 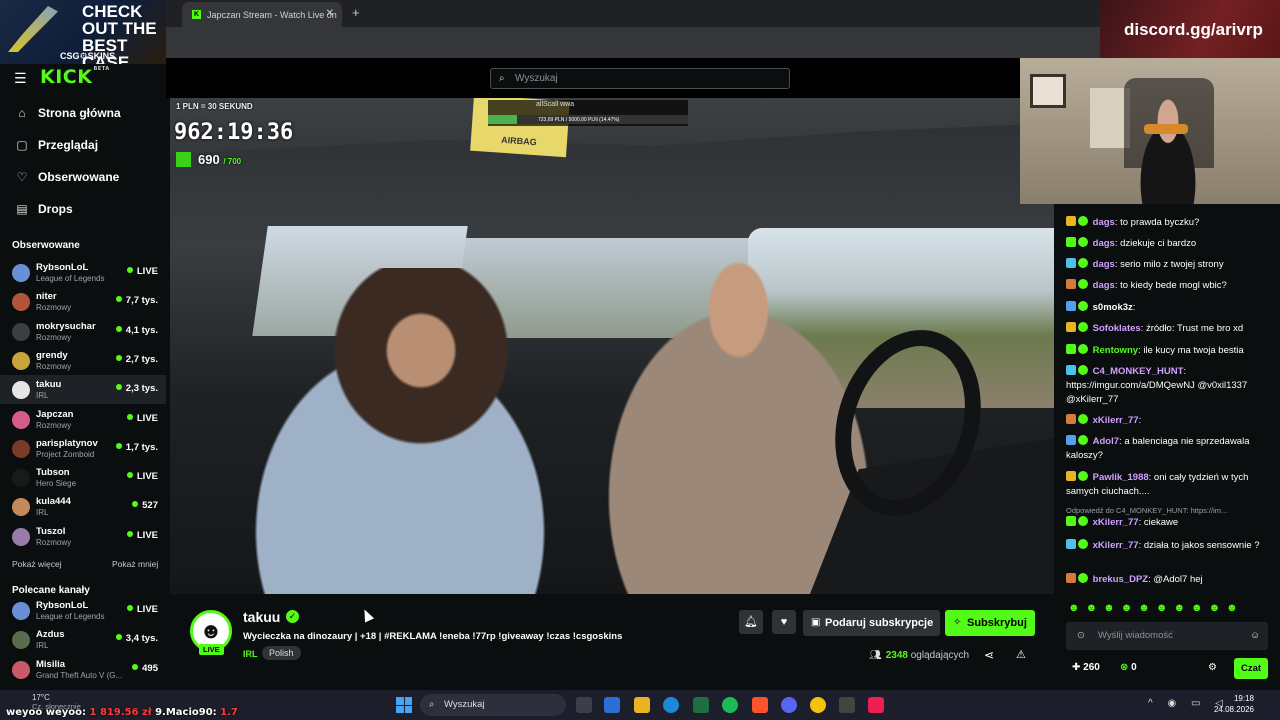 I want to click on channel-name: RybsonLoL, so click(x=62, y=605).